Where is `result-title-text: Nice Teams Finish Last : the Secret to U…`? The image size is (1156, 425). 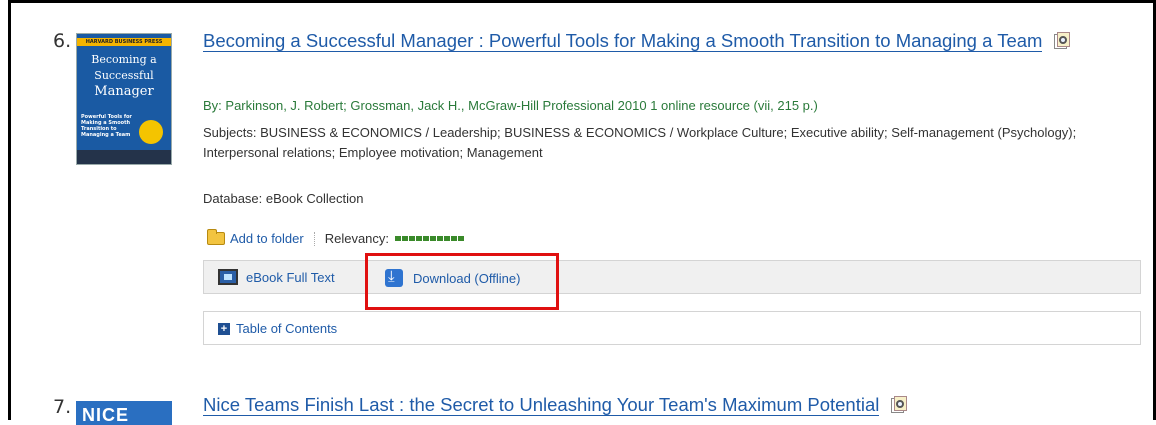 result-title-text: Nice Teams Finish Last : the Secret to U… is located at coordinates (541, 405).